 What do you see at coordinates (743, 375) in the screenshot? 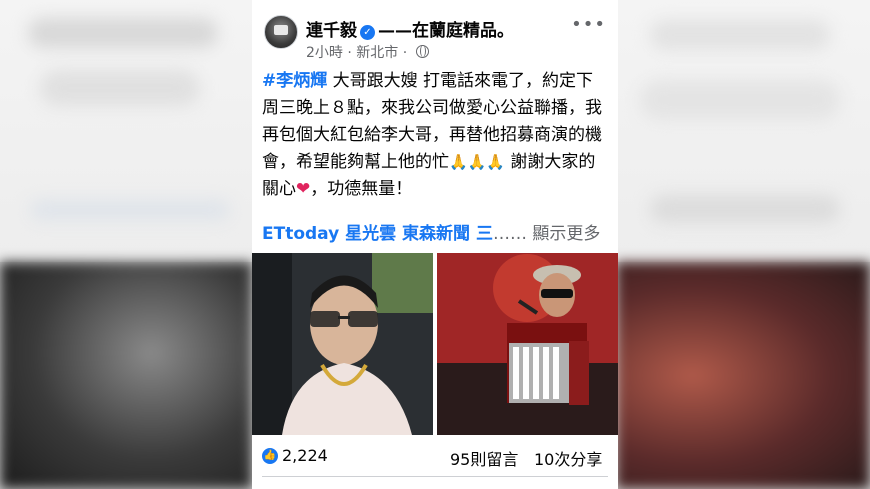
I see `blurred-photo-right` at bounding box center [743, 375].